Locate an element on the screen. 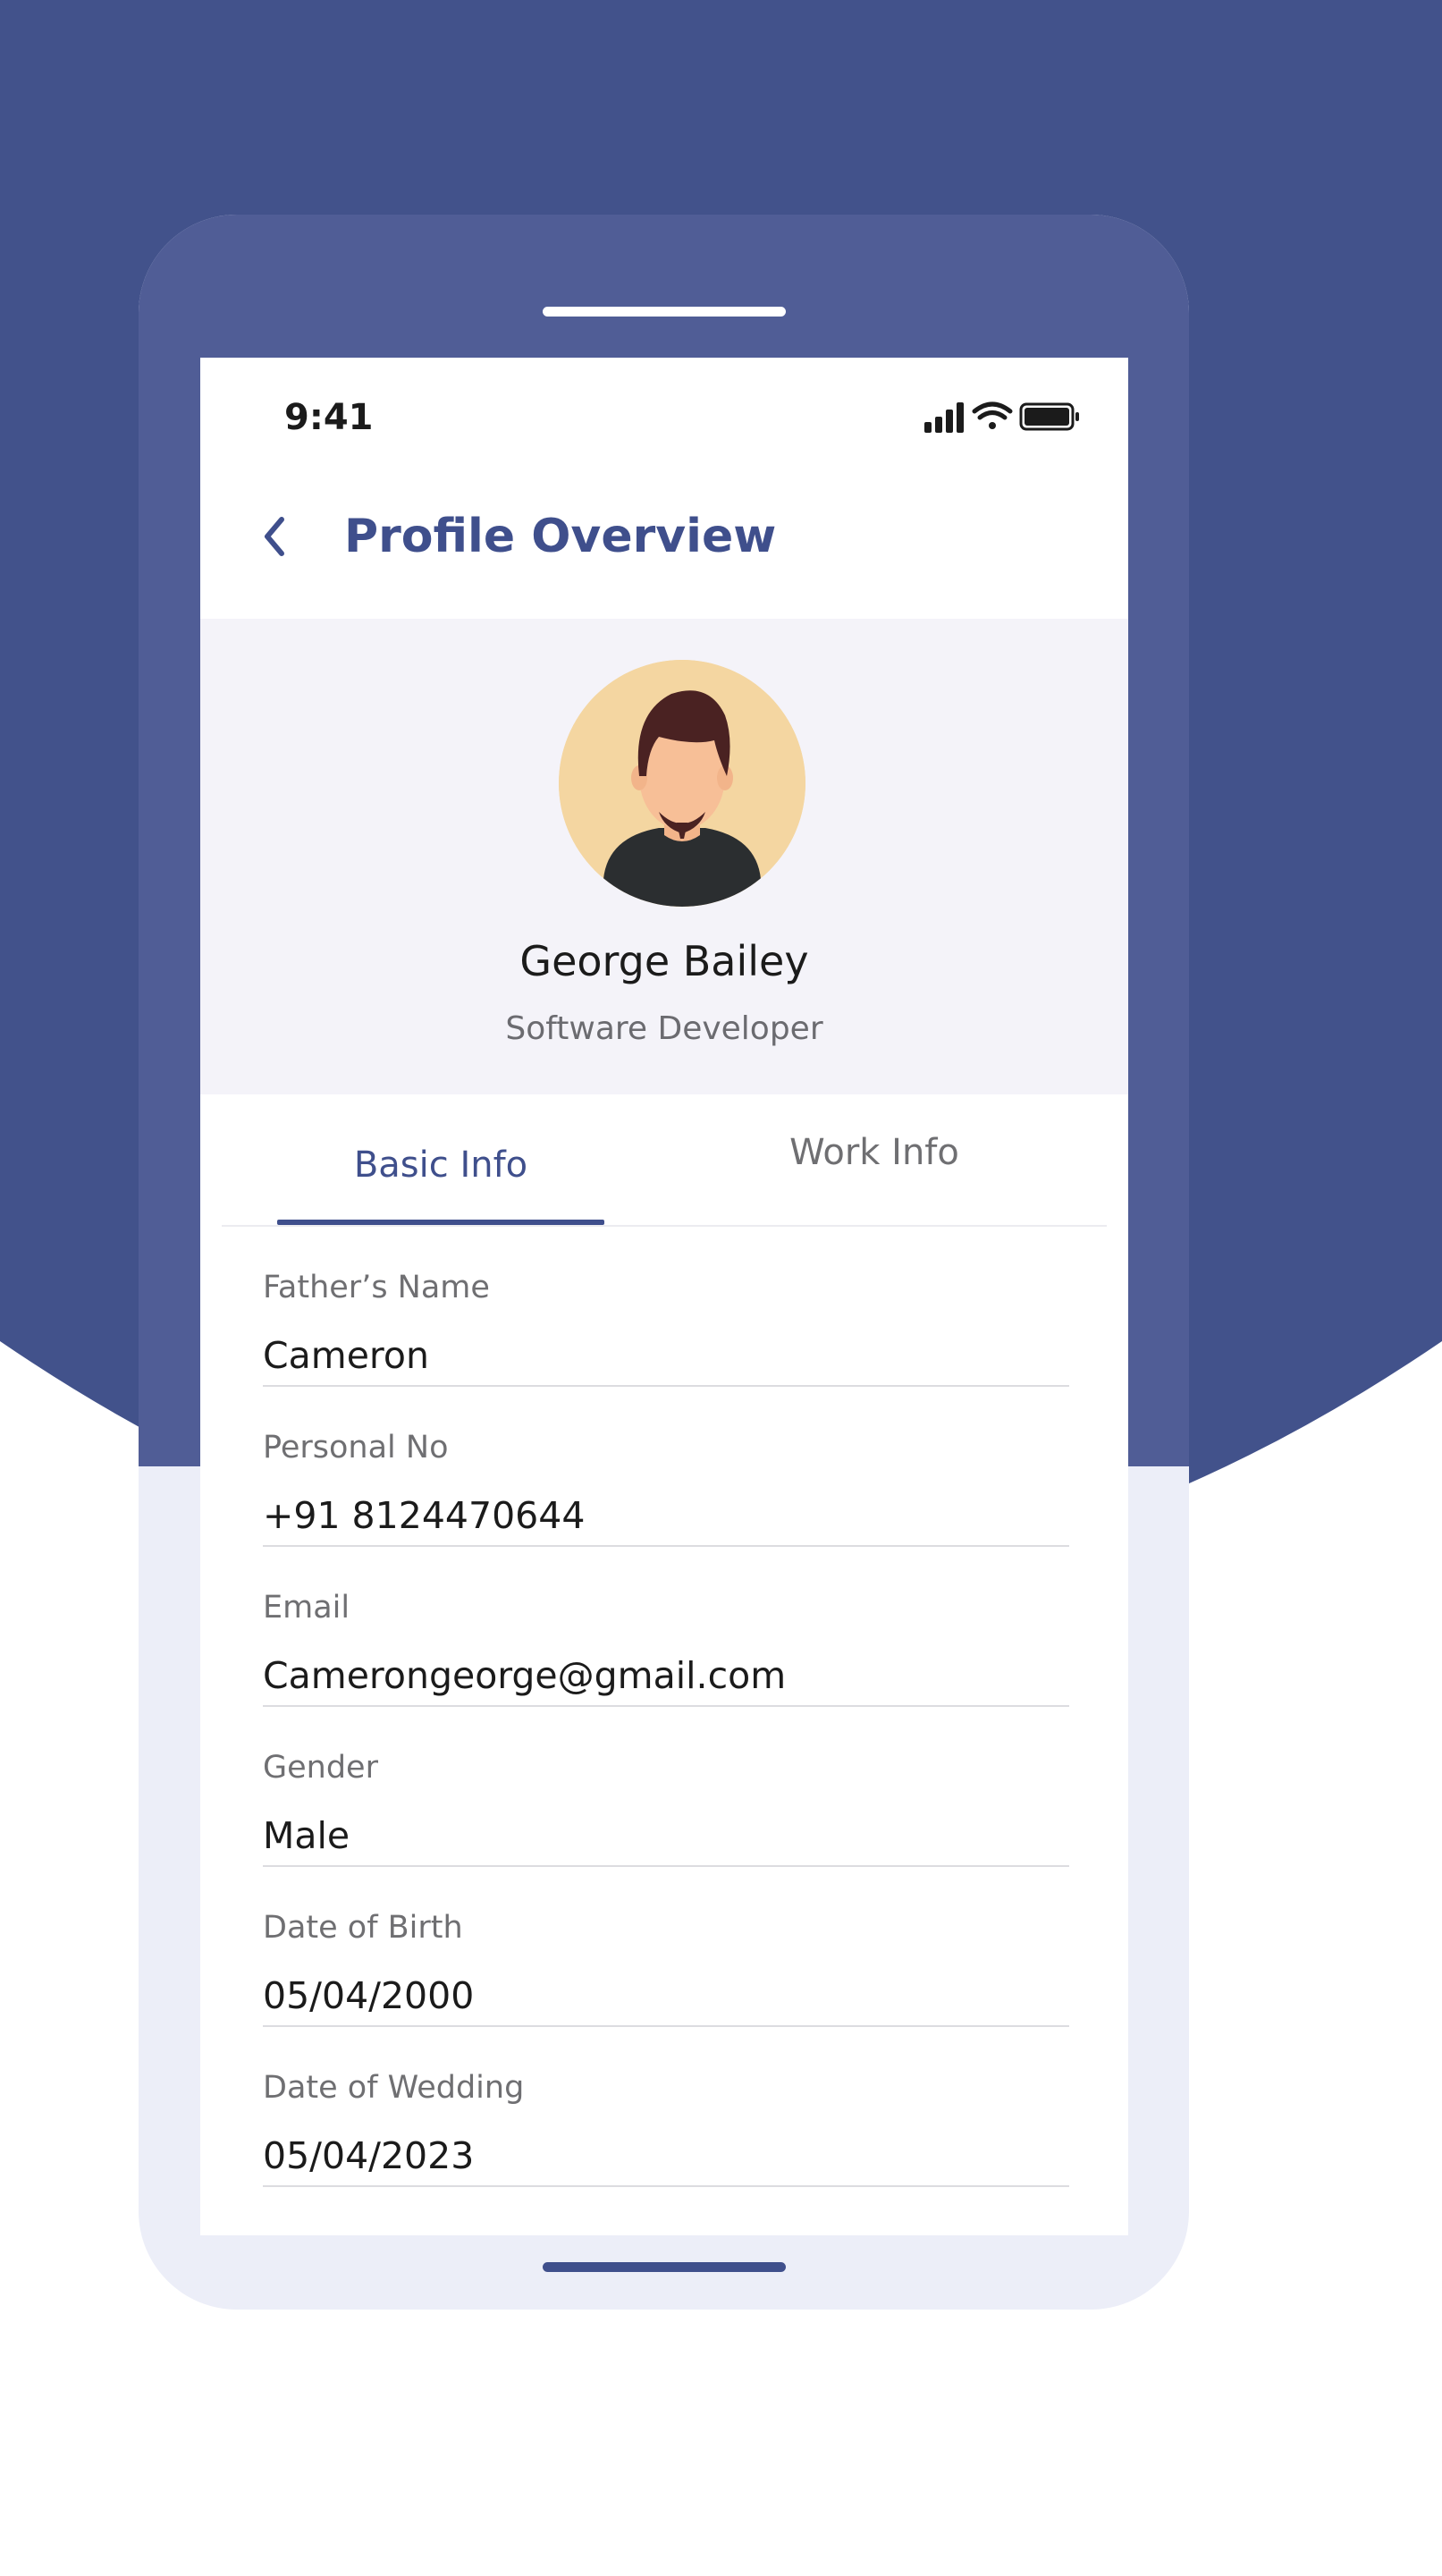 This screenshot has width=1442, height=2576. field-value: Male is located at coordinates (306, 1835).